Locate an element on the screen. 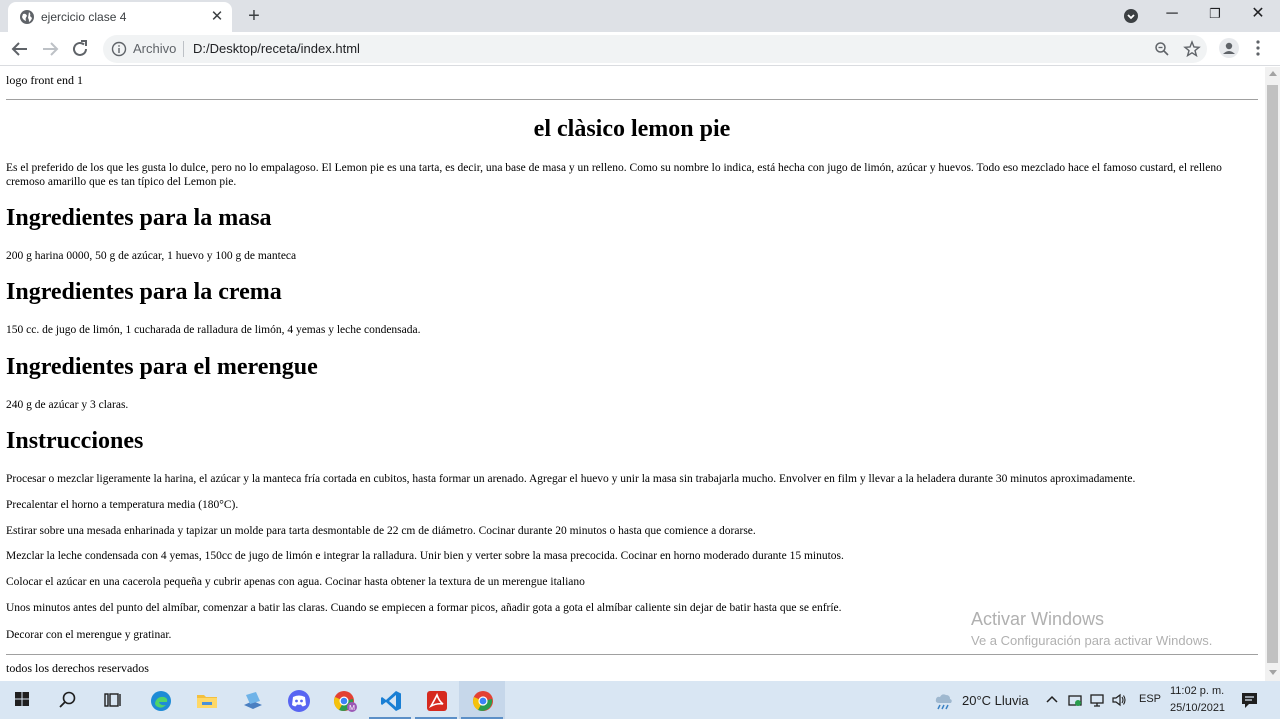 The height and width of the screenshot is (719, 1280). start-button is located at coordinates (23, 700).